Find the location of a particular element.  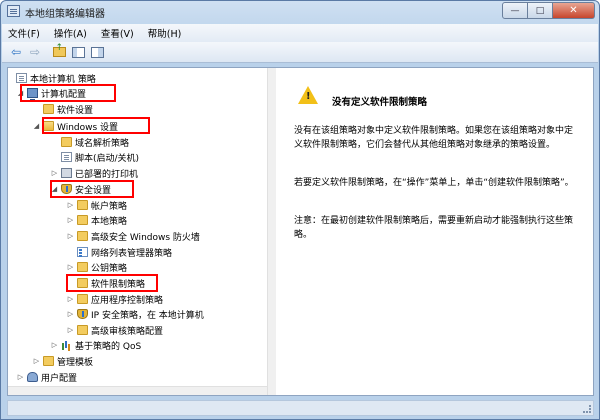

tree-item-label: 软件限制策略 is located at coordinates (118, 284).